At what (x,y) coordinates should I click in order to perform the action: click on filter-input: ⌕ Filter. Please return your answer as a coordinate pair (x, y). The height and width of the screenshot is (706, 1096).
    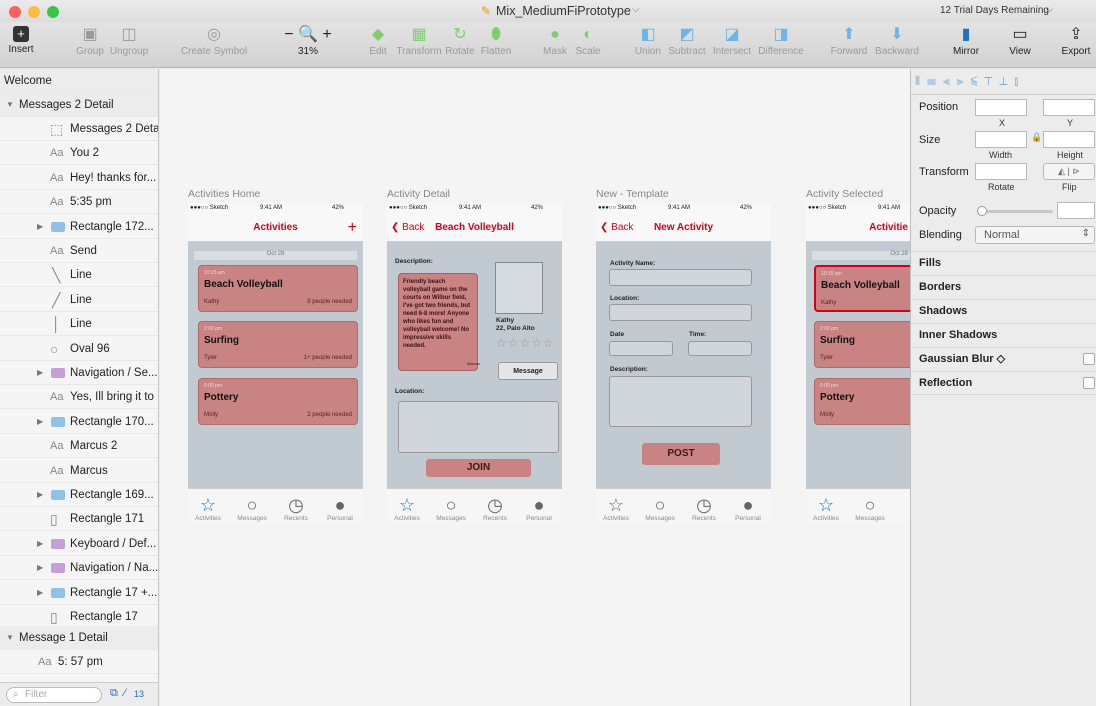
    Looking at the image, I should click on (54, 695).